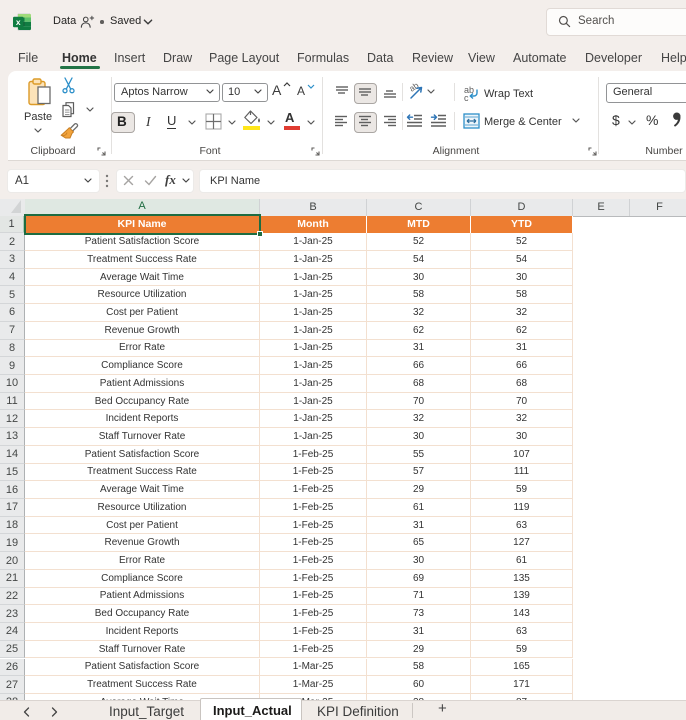 The image size is (686, 720). I want to click on svg-text: x, so click(18, 22).